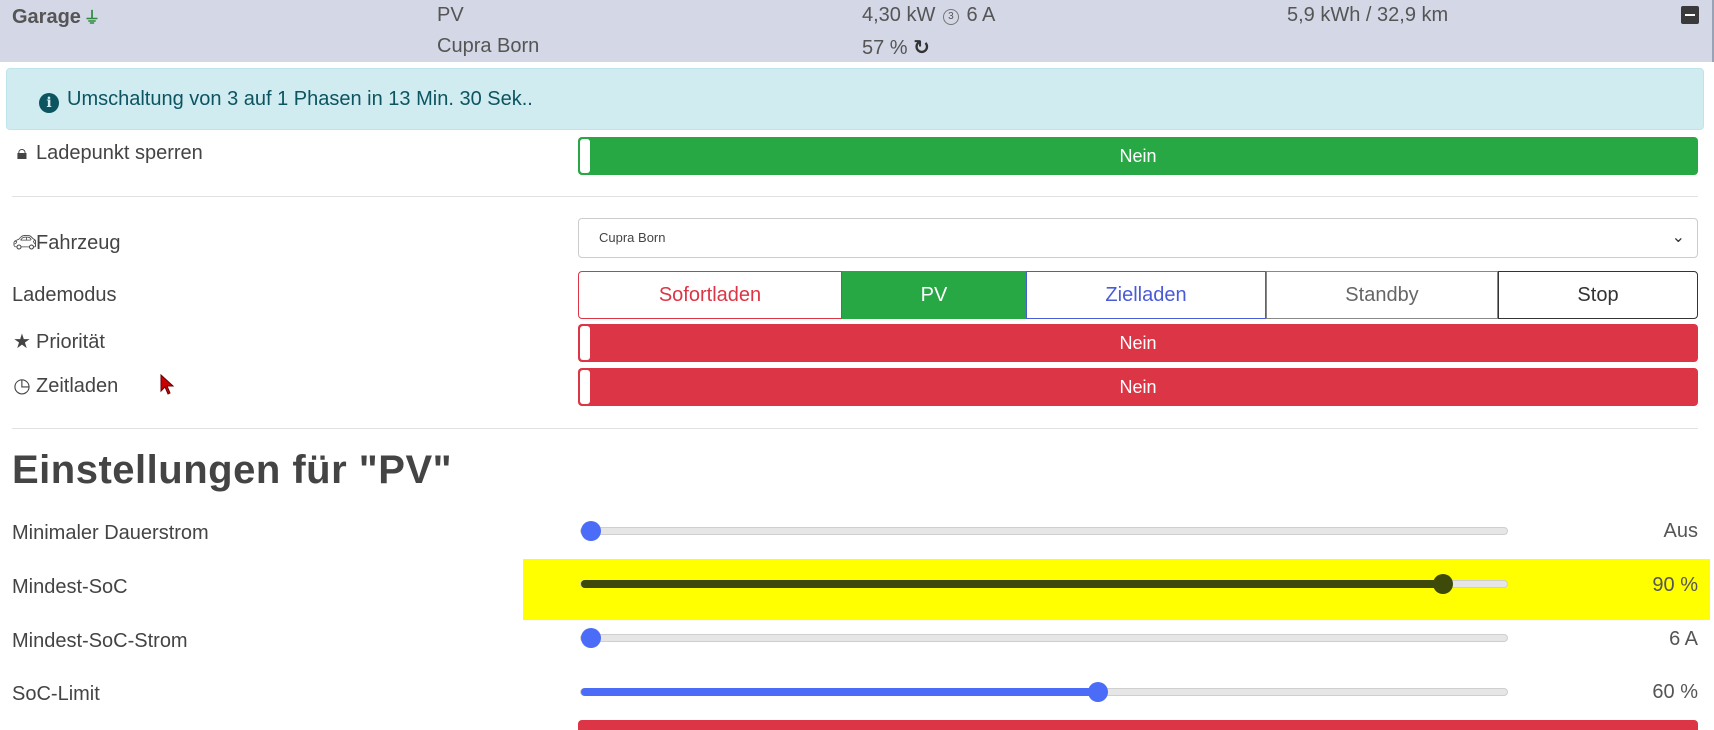 The height and width of the screenshot is (730, 1714). Describe the element at coordinates (66, 386) in the screenshot. I see `timed-charging-label: ◷ Zeitladen` at that location.